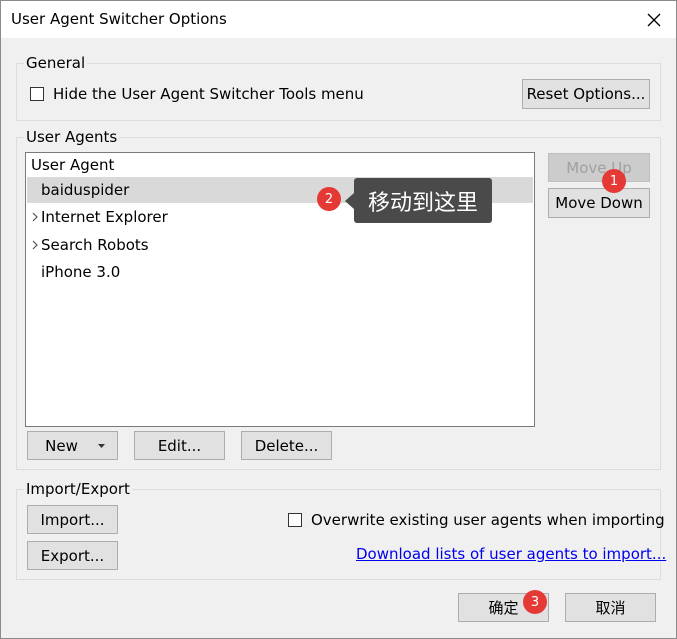 Image resolution: width=677 pixels, height=639 pixels. What do you see at coordinates (104, 217) in the screenshot?
I see `tree-item-label: Internet Explorer` at bounding box center [104, 217].